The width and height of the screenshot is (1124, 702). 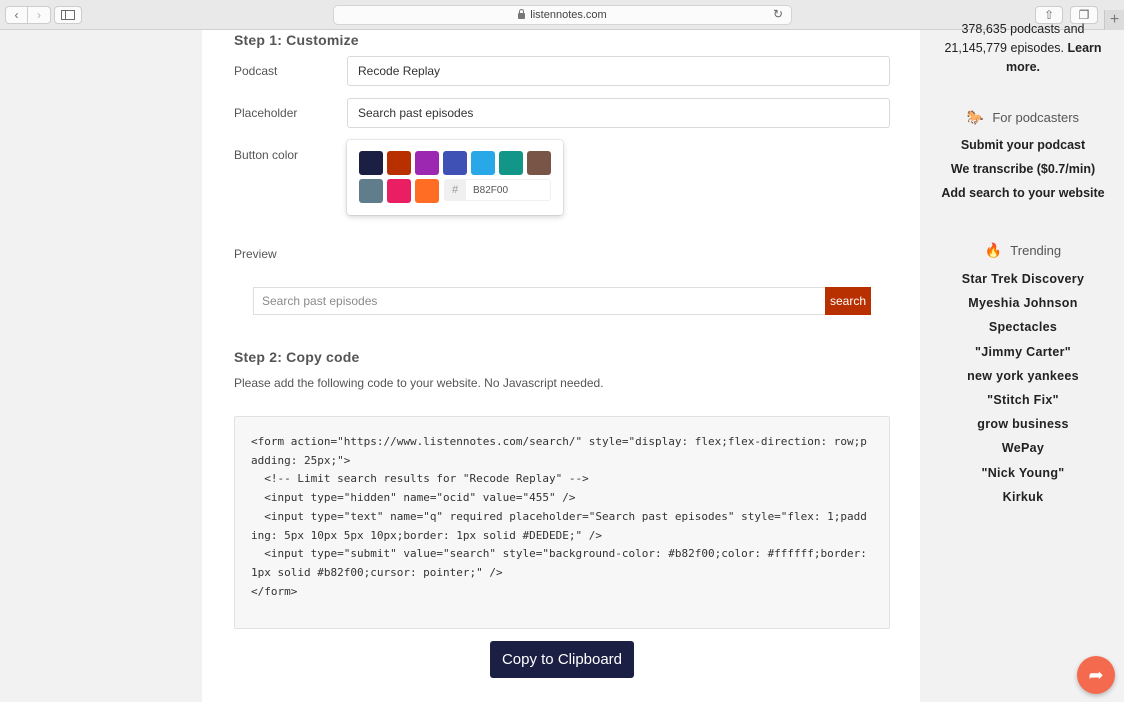 I want to click on trending-item: grow business, so click(x=1023, y=424).